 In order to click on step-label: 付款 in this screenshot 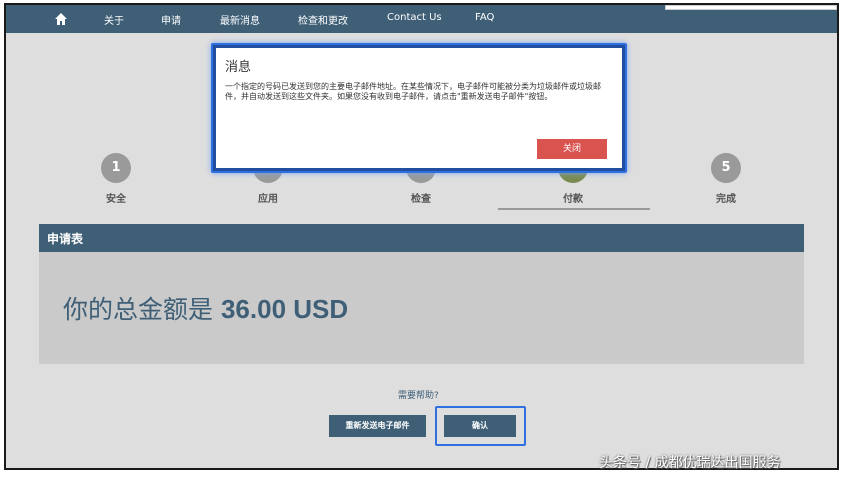, I will do `click(573, 199)`.